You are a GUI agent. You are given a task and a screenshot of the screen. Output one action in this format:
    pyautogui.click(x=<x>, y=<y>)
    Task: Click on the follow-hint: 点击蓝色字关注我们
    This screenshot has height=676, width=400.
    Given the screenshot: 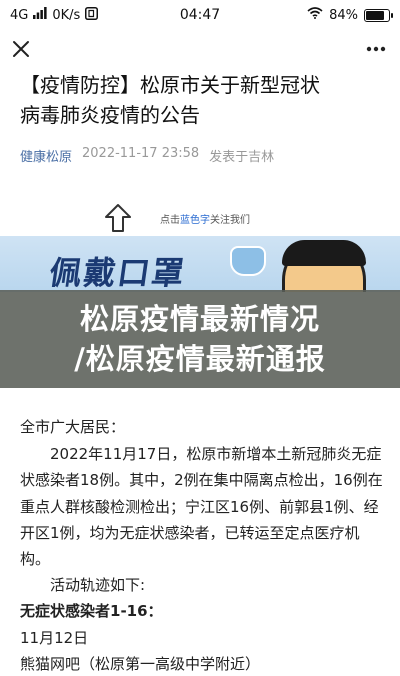 What is the action you would take?
    pyautogui.click(x=205, y=218)
    